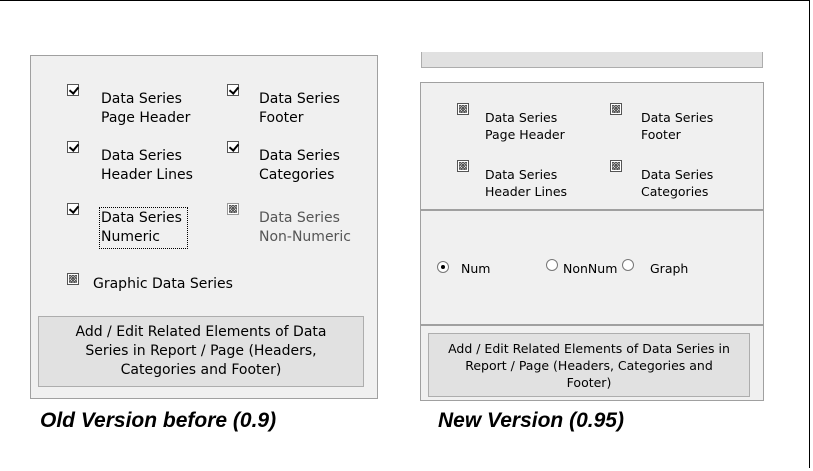  Describe the element at coordinates (476, 268) in the screenshot. I see `radio-num-label: Num` at that location.